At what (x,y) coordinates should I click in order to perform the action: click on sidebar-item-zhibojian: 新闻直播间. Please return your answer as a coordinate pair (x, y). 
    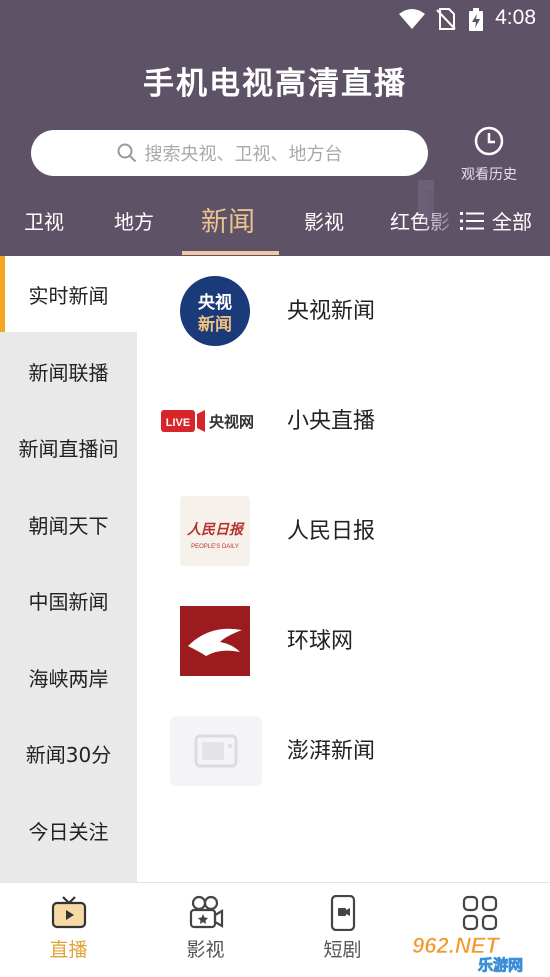
    Looking at the image, I should click on (68, 447).